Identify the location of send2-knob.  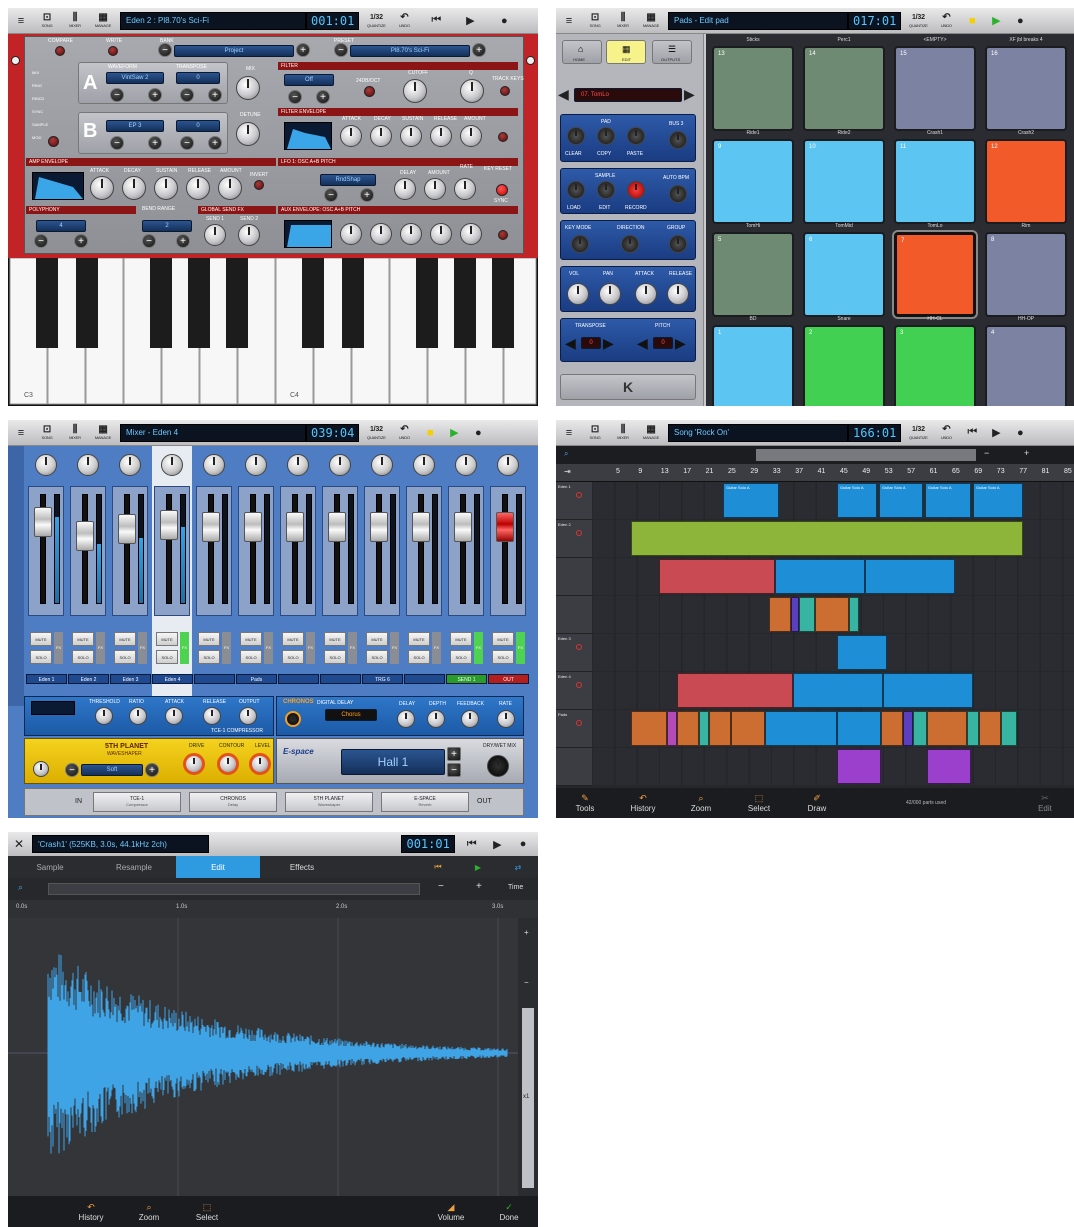
(249, 235).